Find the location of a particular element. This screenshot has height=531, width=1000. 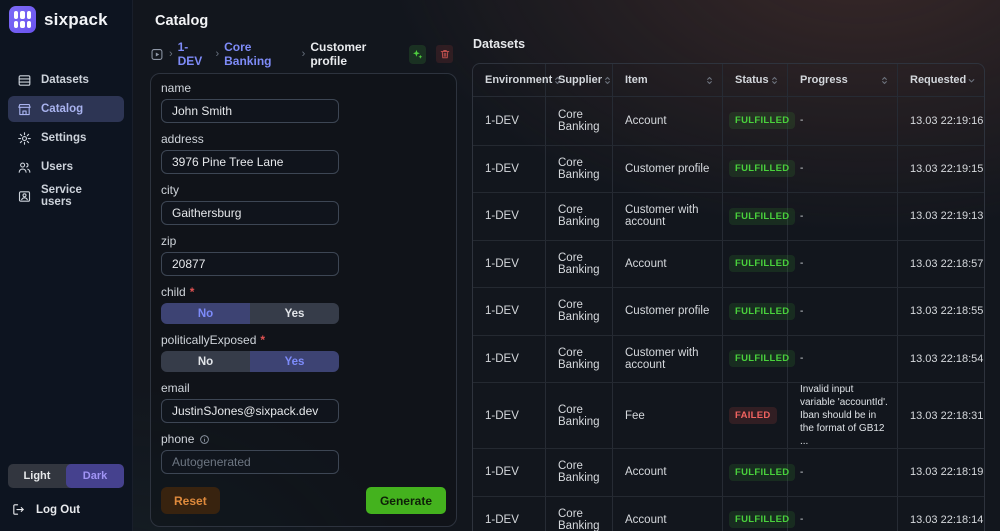

sidebar-item-service-users: Service users is located at coordinates (66, 196).